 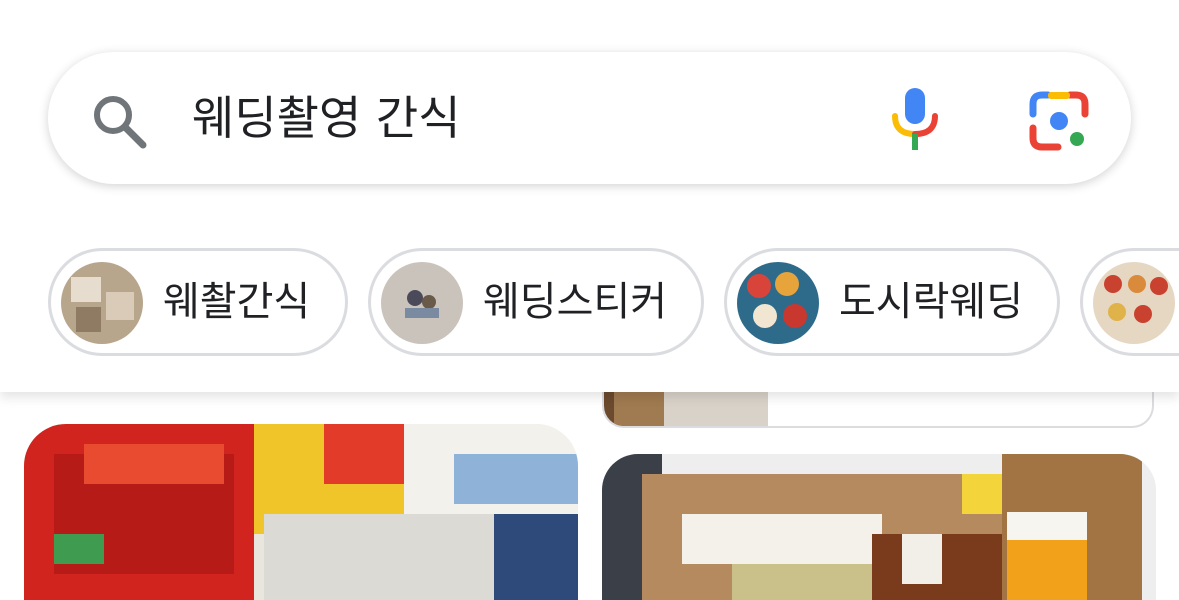 What do you see at coordinates (931, 302) in the screenshot?
I see `chip-label: 도시락웨딩` at bounding box center [931, 302].